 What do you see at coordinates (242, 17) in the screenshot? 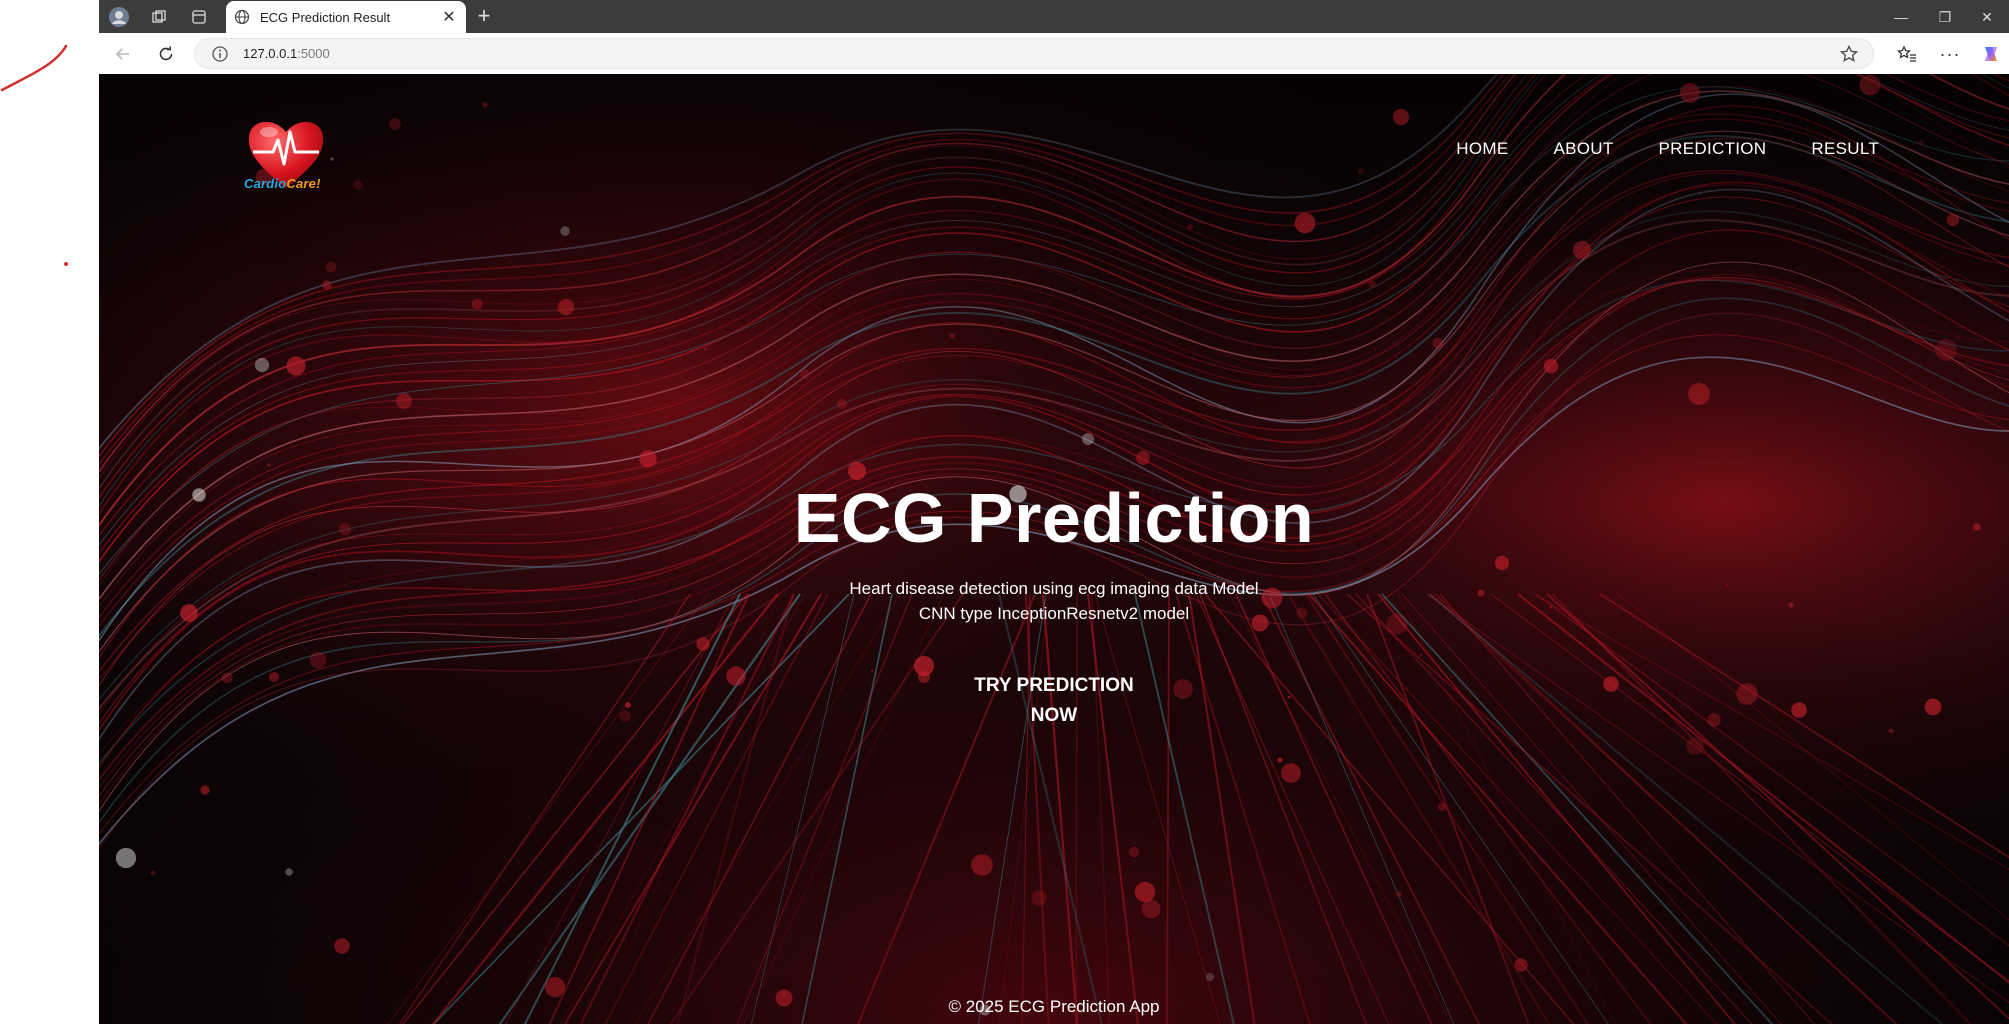
I see `globe-icon` at bounding box center [242, 17].